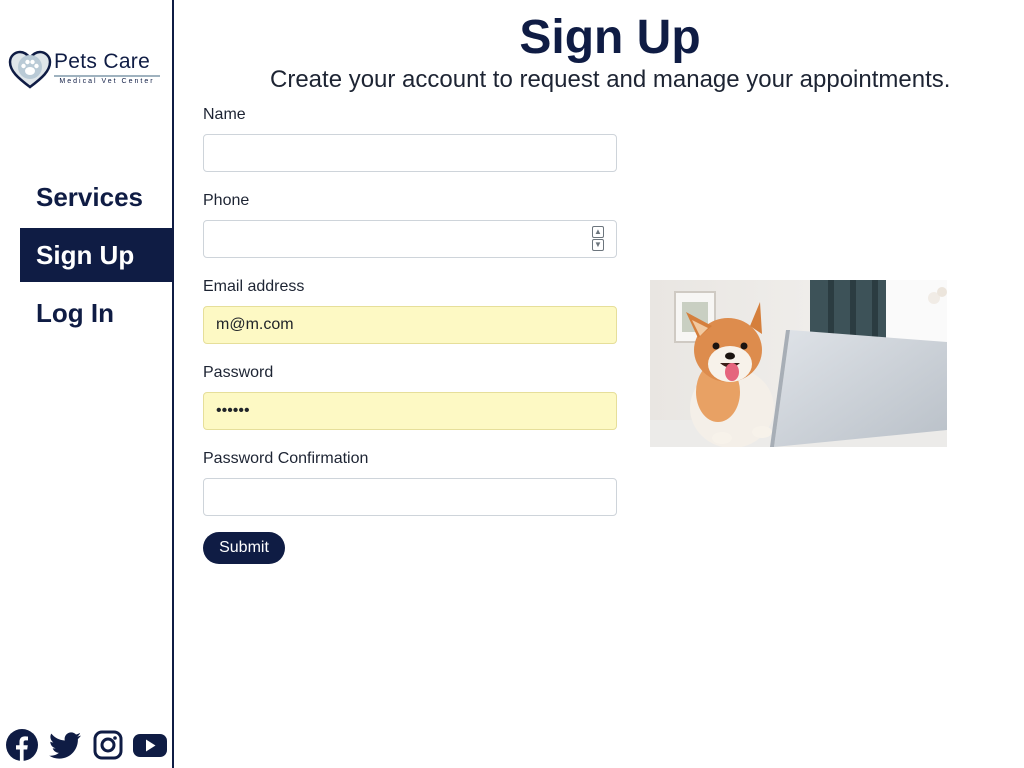  I want to click on brand-tagline: Medical Vet Center, so click(107, 81).